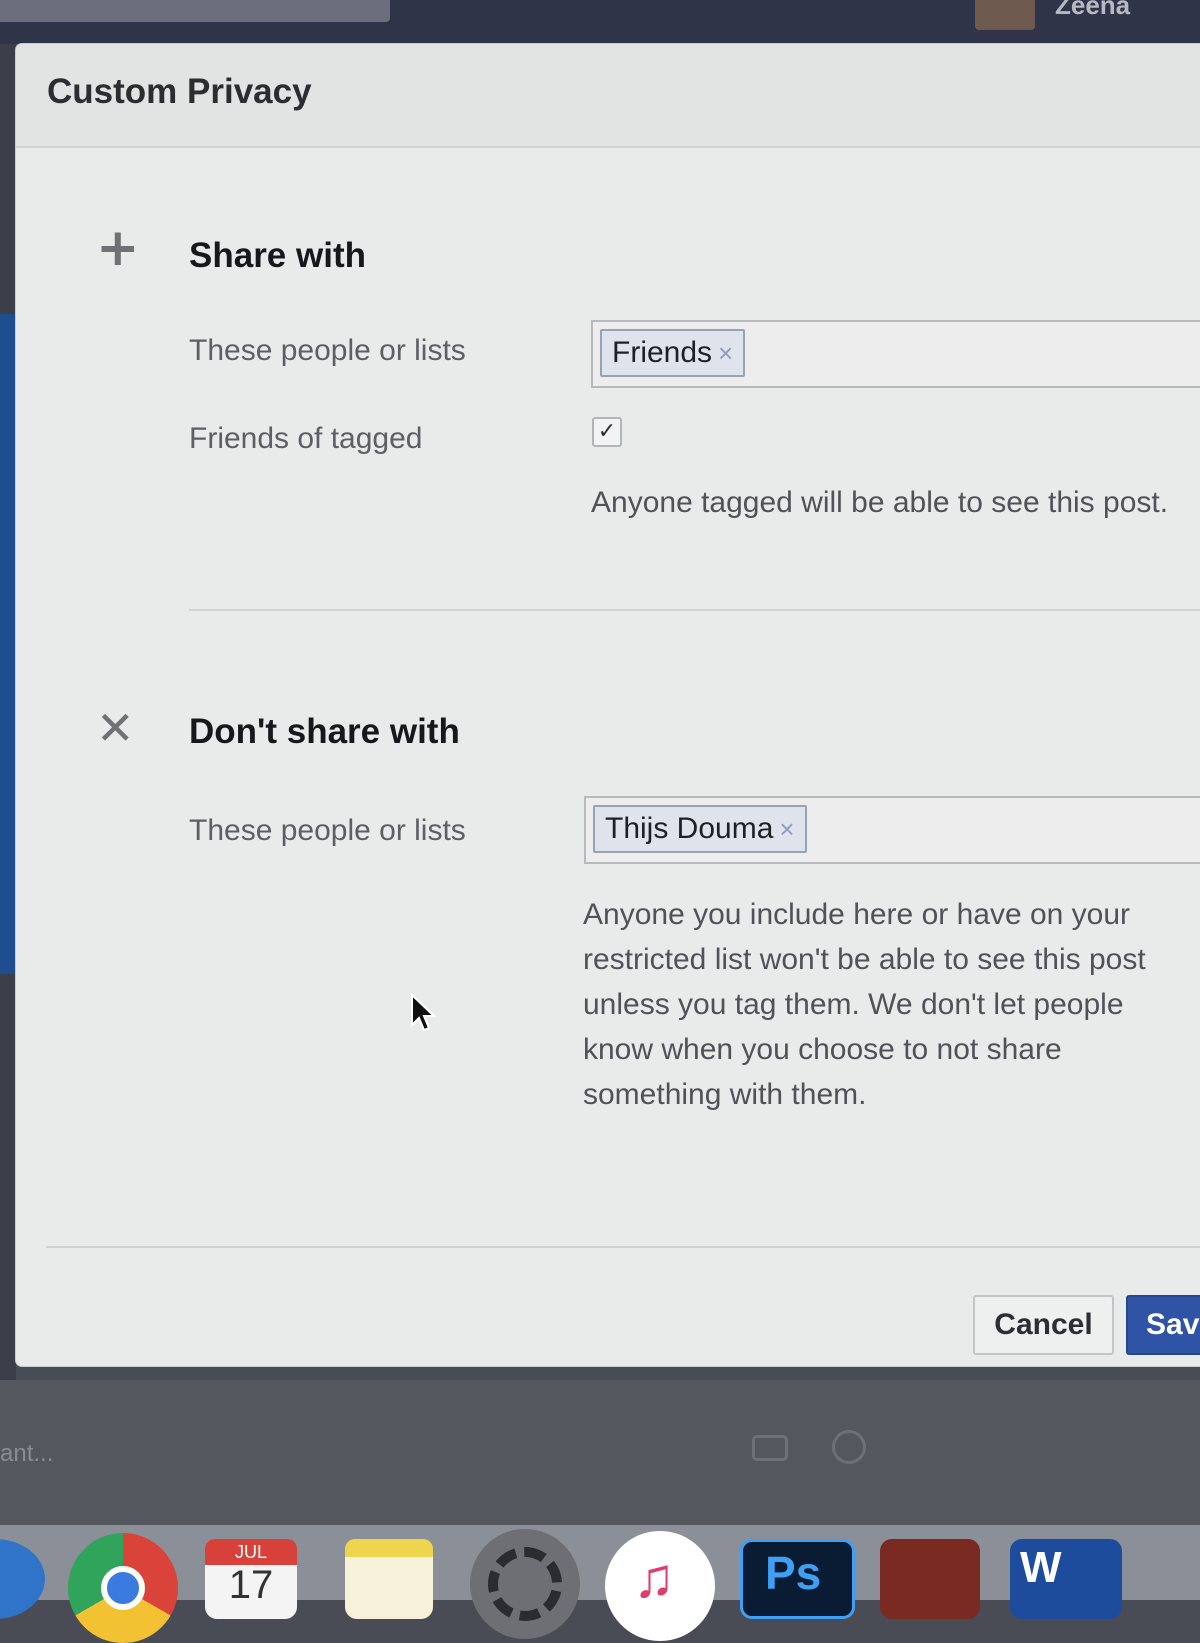  What do you see at coordinates (195, 11) in the screenshot?
I see `background-search-strip` at bounding box center [195, 11].